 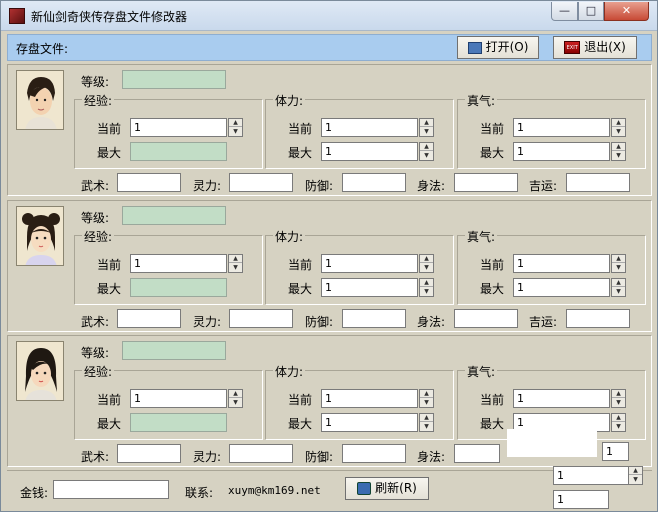 What do you see at coordinates (564, 11) in the screenshot?
I see `minimize-button: —` at bounding box center [564, 11].